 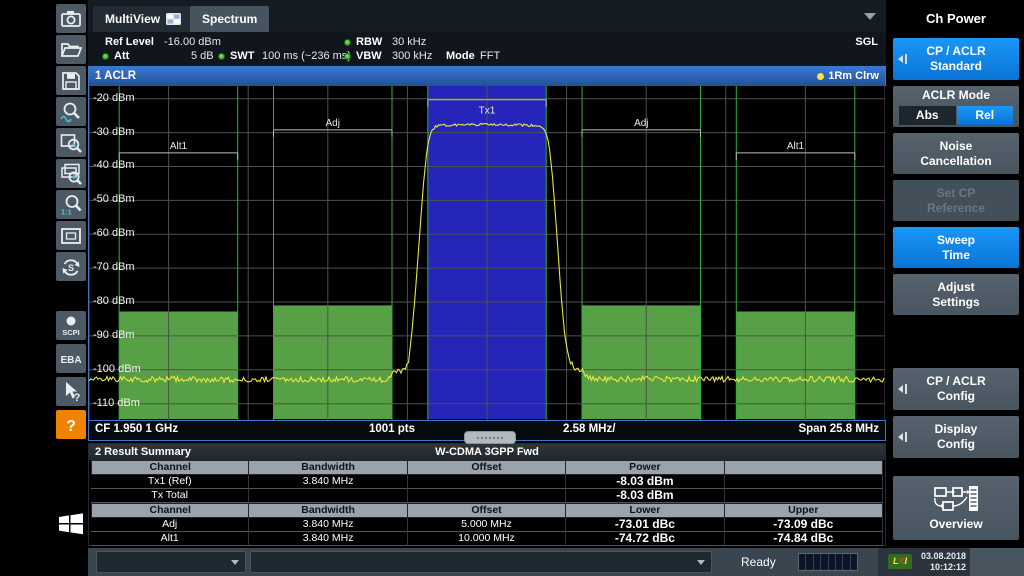 What do you see at coordinates (460, 56) in the screenshot?
I see `mode-label: Mode` at bounding box center [460, 56].